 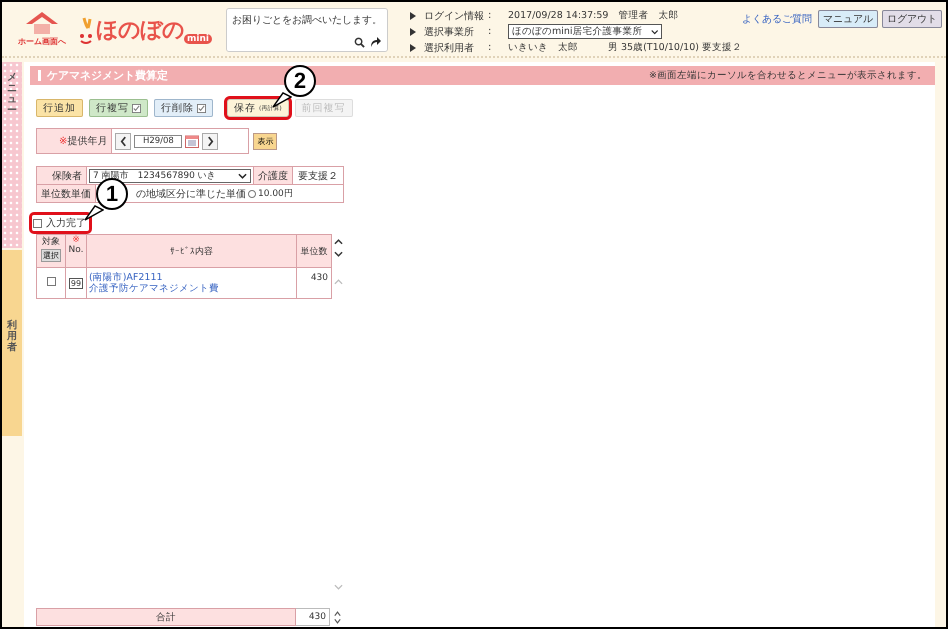 What do you see at coordinates (76, 240) in the screenshot?
I see `required-mark: ※` at bounding box center [76, 240].